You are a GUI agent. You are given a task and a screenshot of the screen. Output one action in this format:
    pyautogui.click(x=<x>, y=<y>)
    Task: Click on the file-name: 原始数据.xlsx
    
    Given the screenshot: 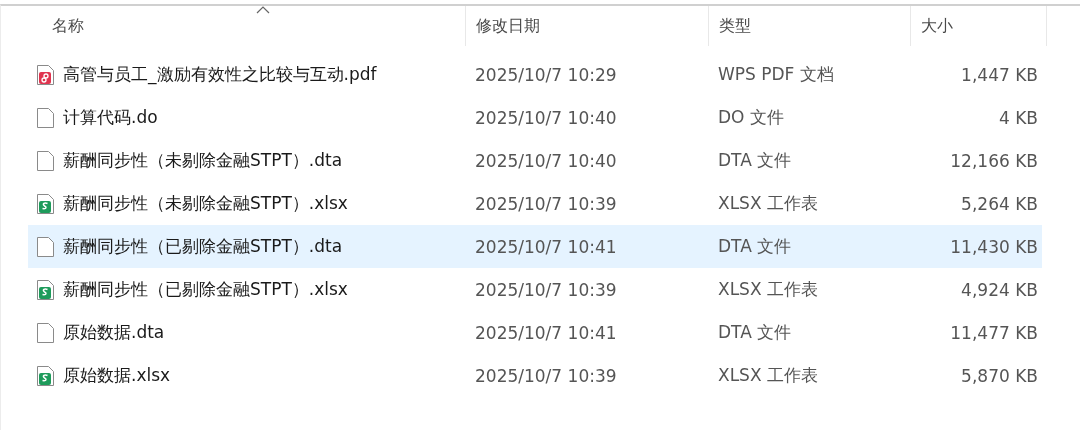 What is the action you would take?
    pyautogui.click(x=117, y=375)
    